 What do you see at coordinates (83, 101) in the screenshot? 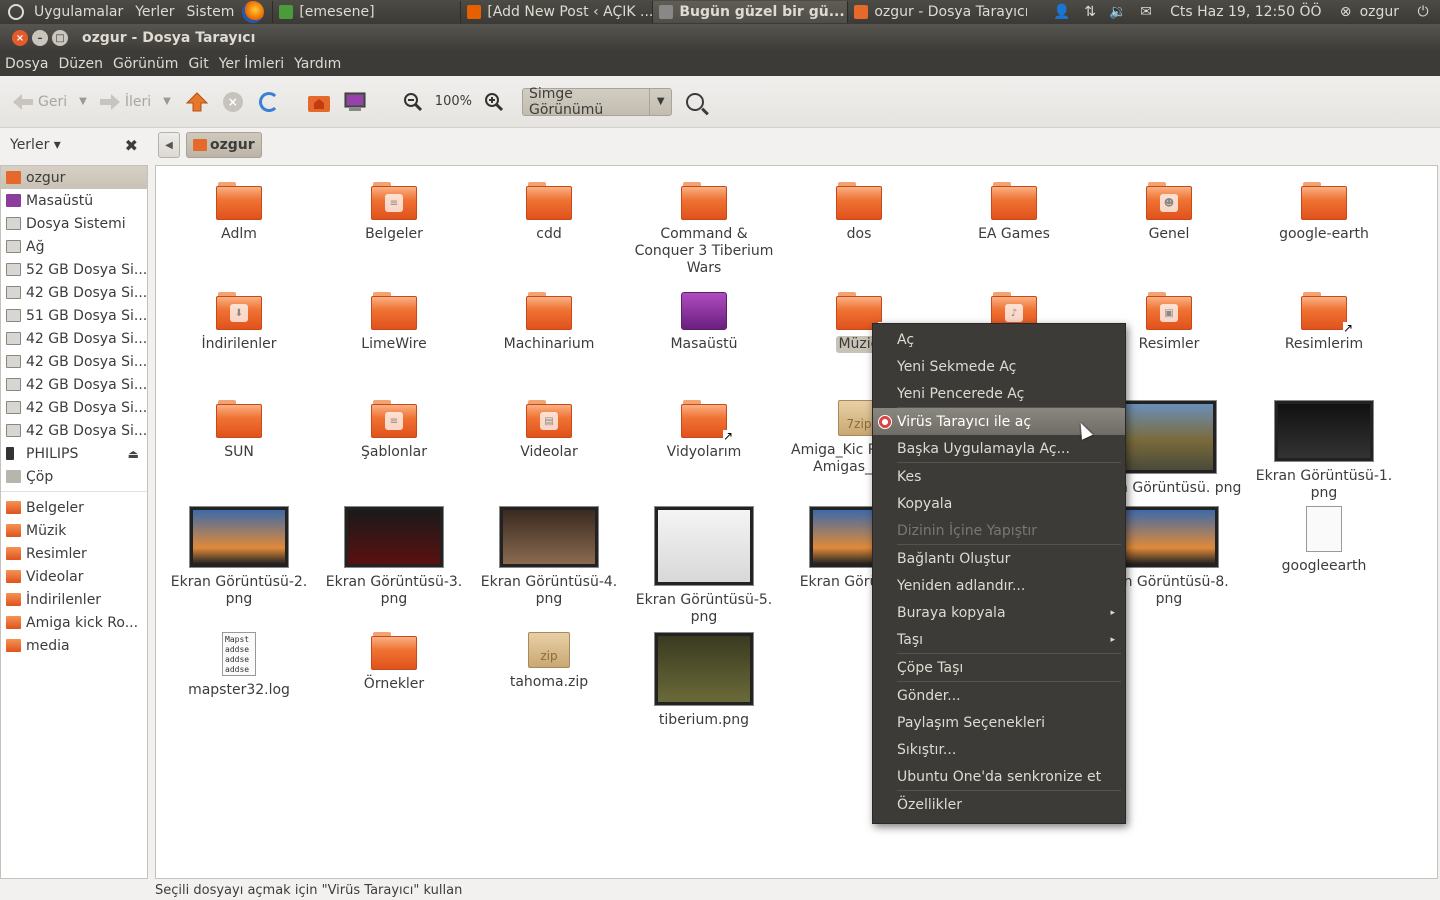
I see `back-history-dropdown: ▼` at bounding box center [83, 101].